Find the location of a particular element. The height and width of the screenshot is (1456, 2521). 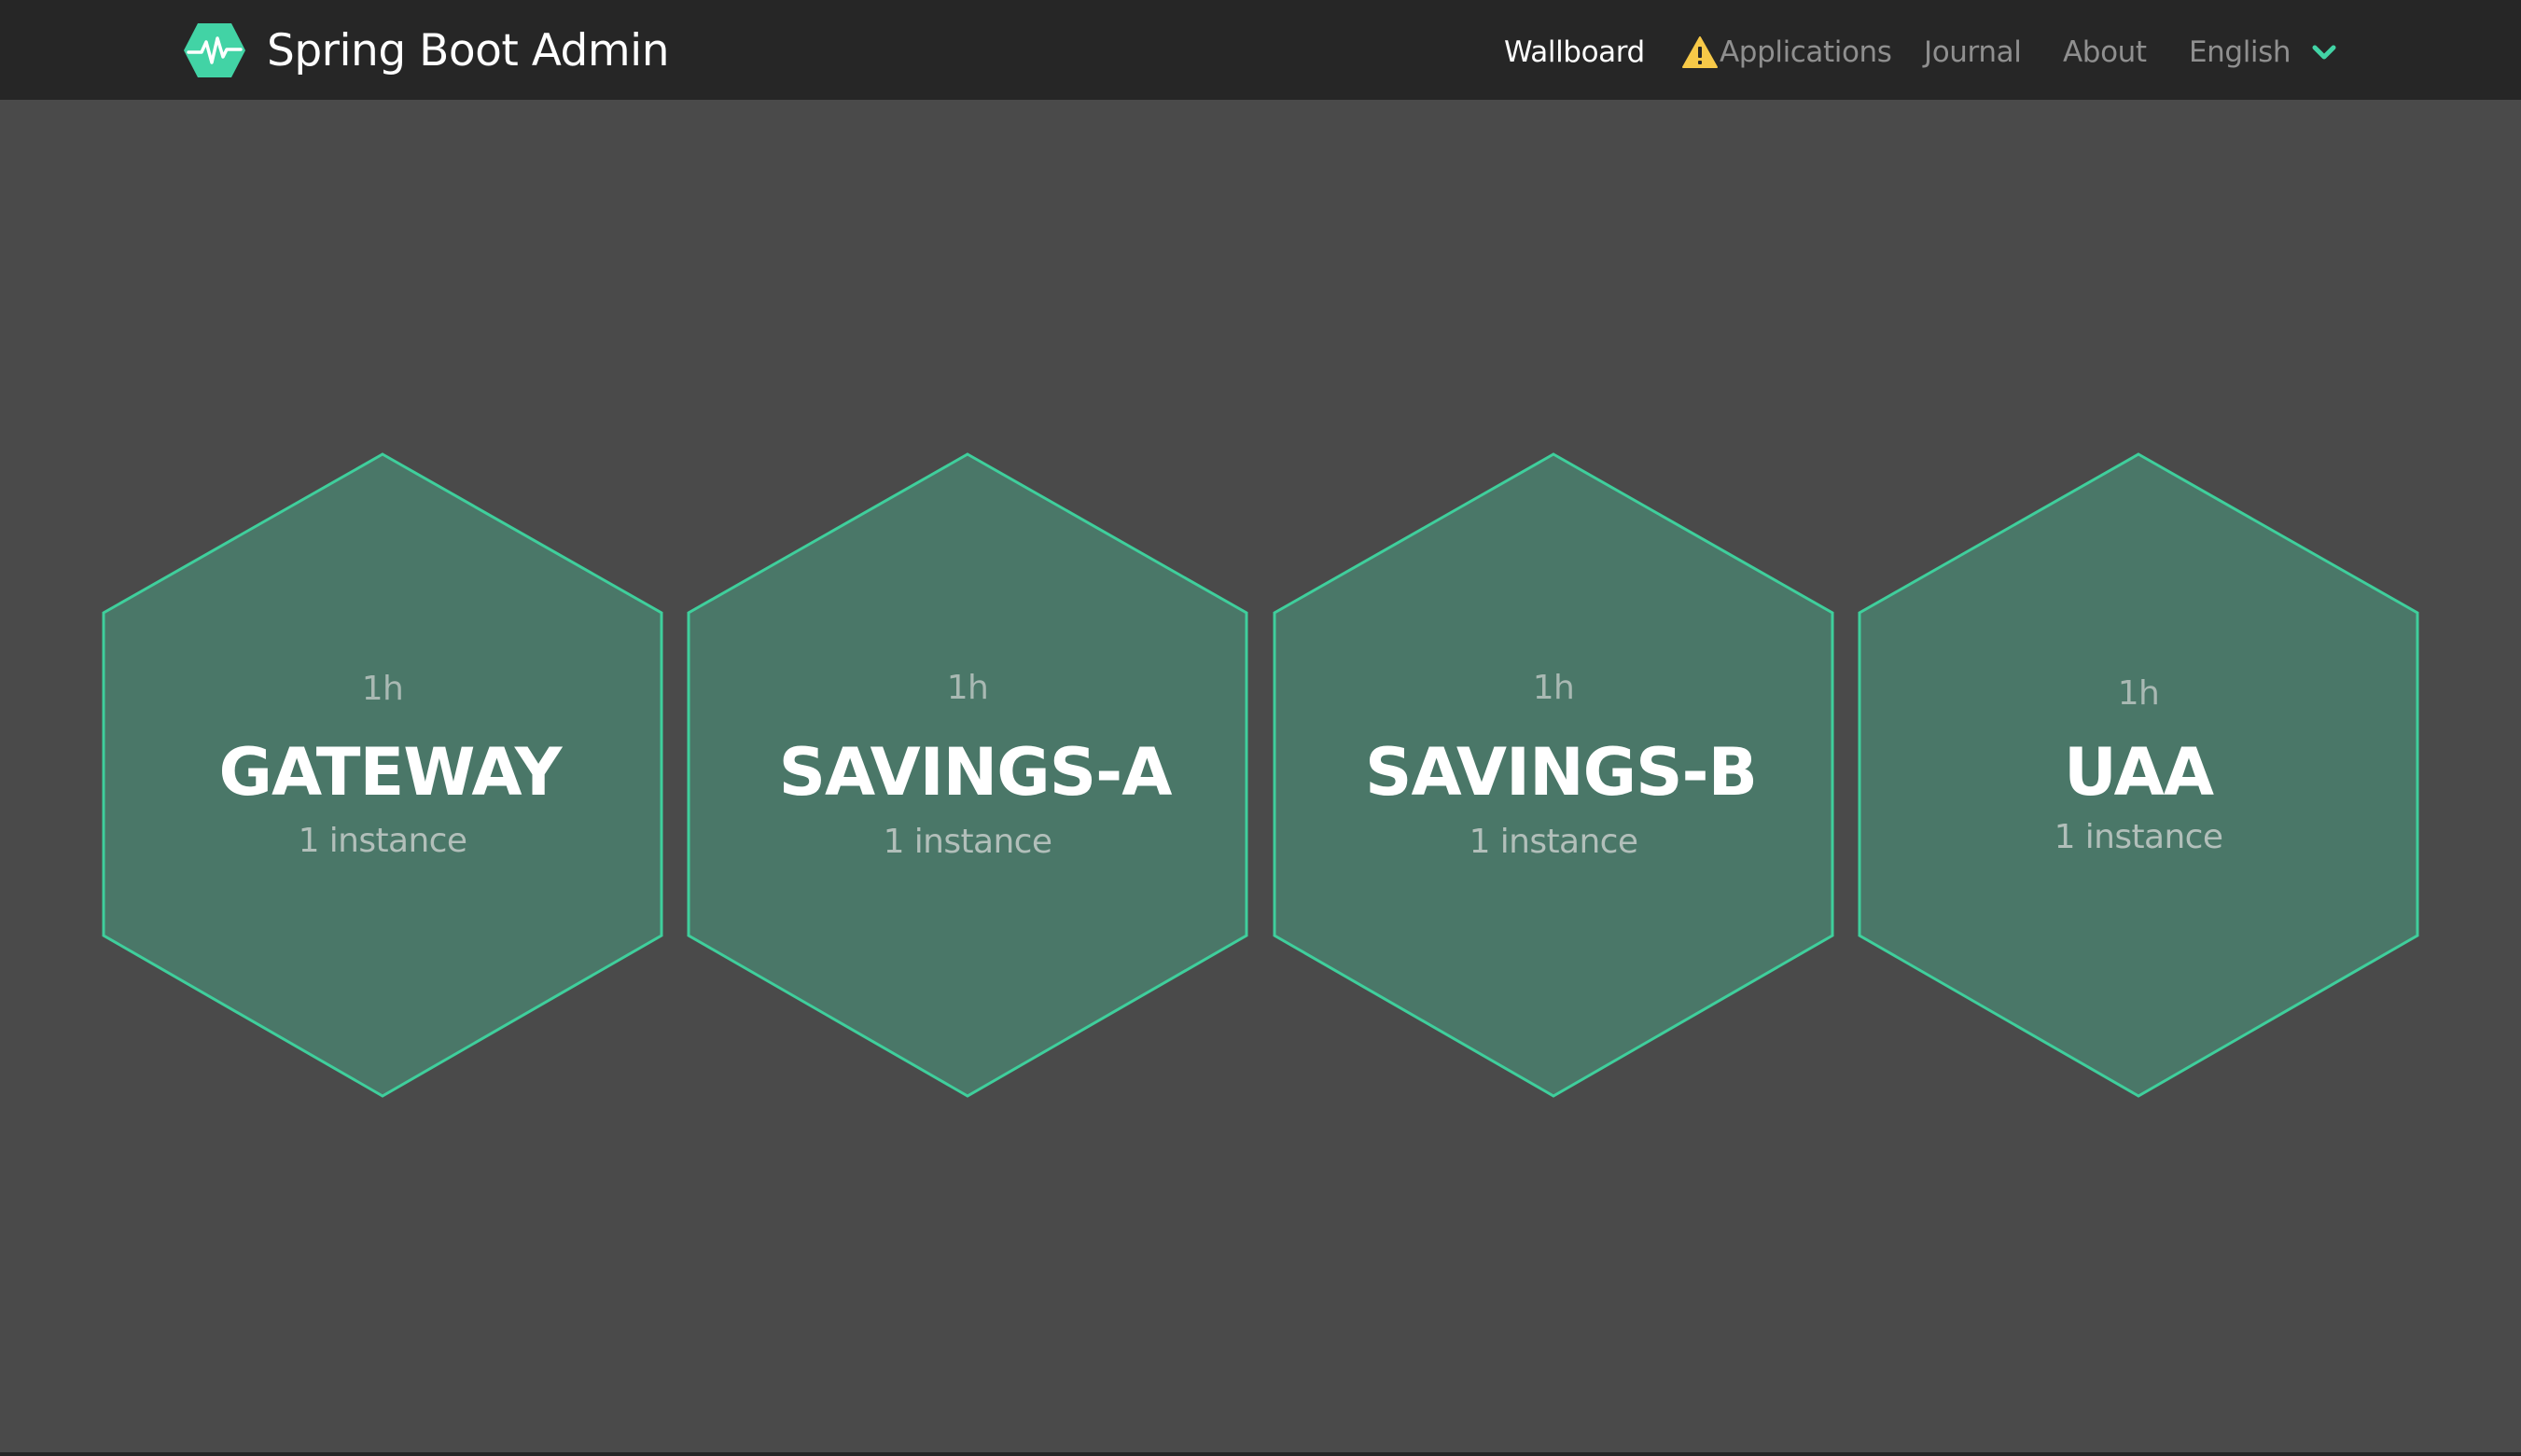

language-dropdown-label: English is located at coordinates (2240, 52).